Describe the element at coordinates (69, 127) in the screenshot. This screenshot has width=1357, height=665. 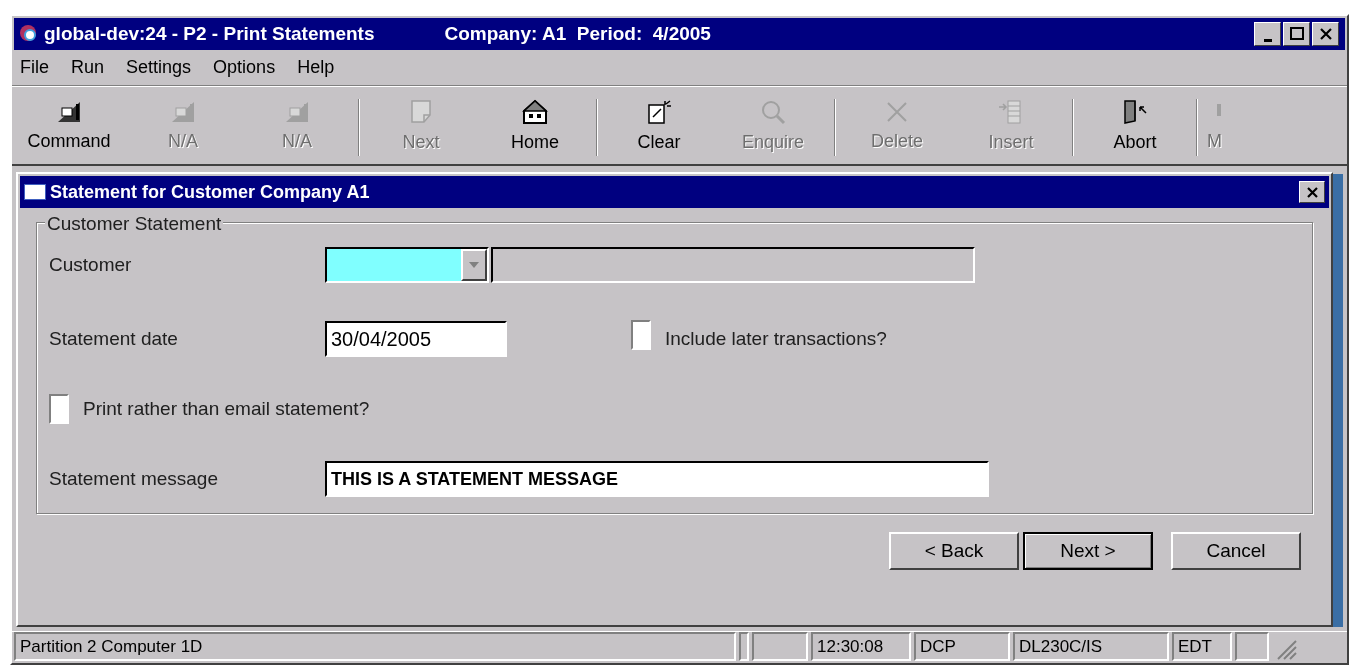
I see `toolbar-button: Command` at that location.